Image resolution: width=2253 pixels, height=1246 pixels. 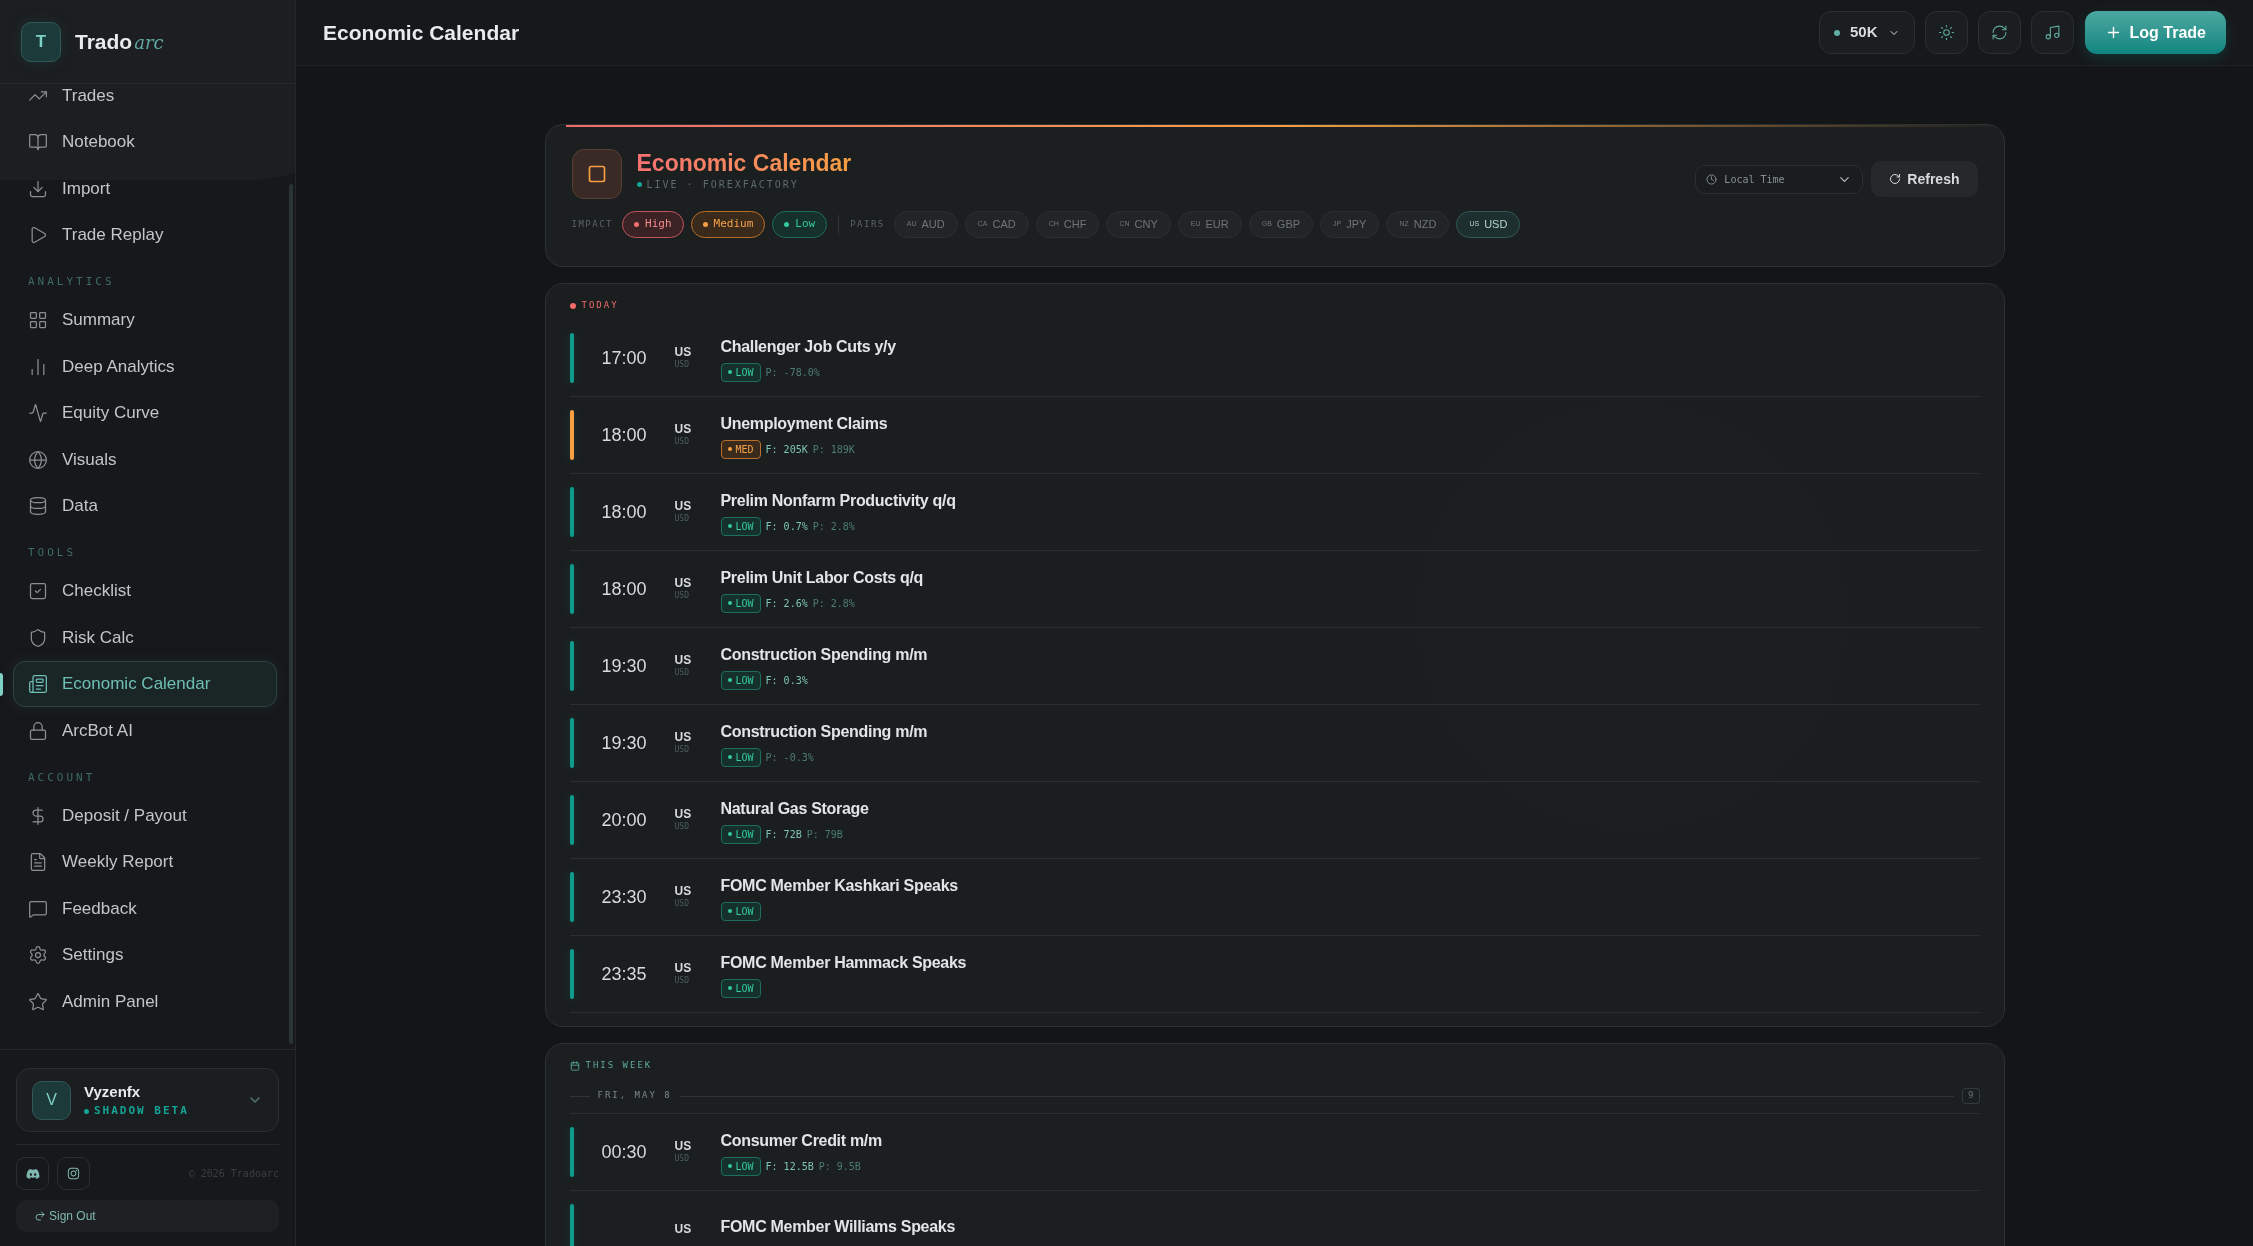 What do you see at coordinates (1779, 179) in the screenshot?
I see `timezone-select: Local Time` at bounding box center [1779, 179].